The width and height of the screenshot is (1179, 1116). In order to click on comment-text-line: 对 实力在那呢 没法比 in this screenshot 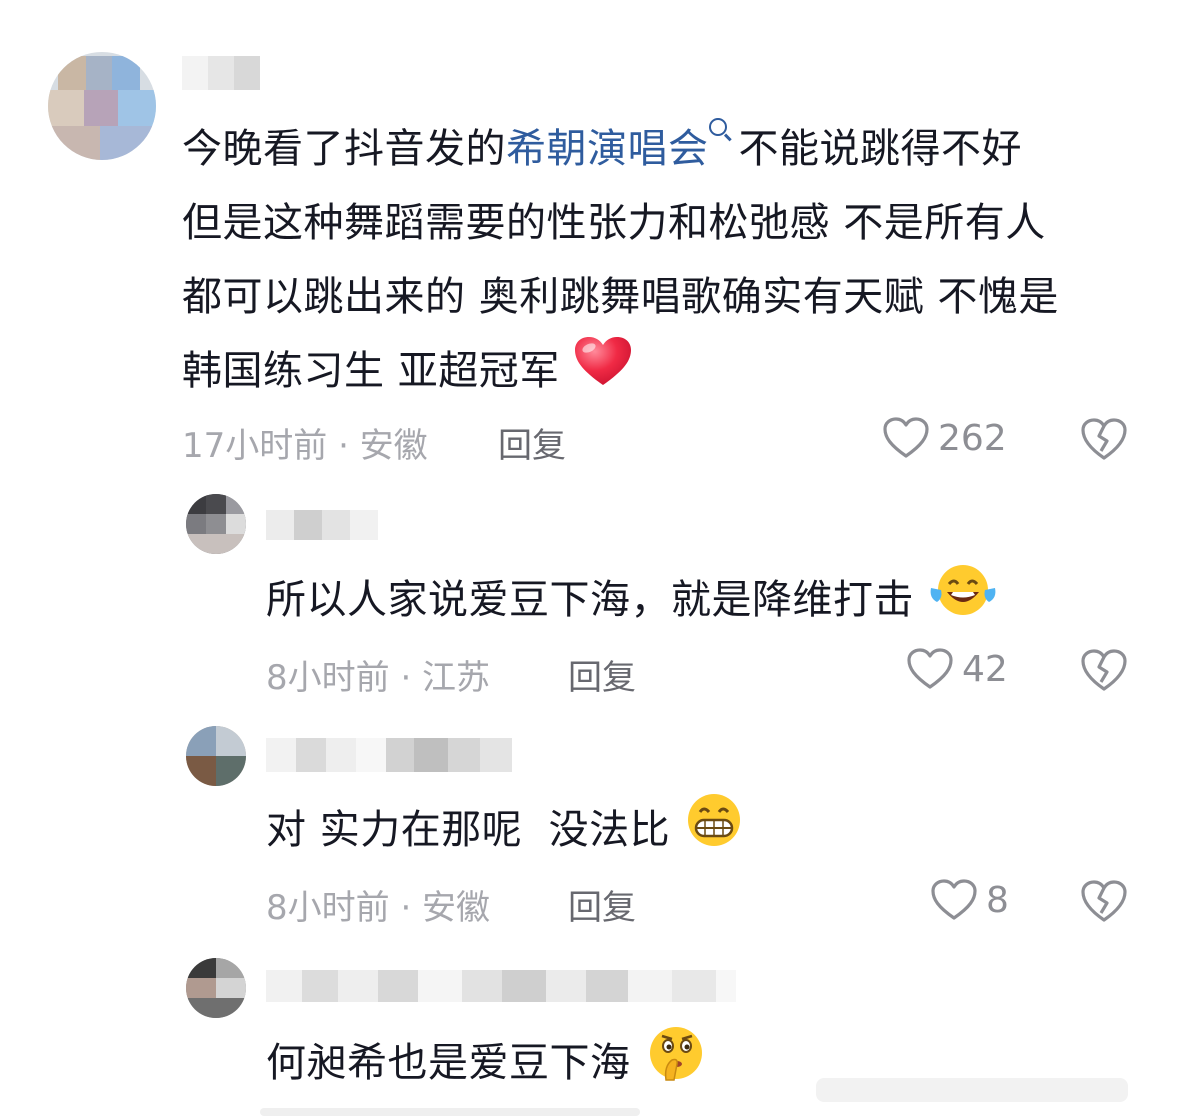, I will do `click(468, 830)`.